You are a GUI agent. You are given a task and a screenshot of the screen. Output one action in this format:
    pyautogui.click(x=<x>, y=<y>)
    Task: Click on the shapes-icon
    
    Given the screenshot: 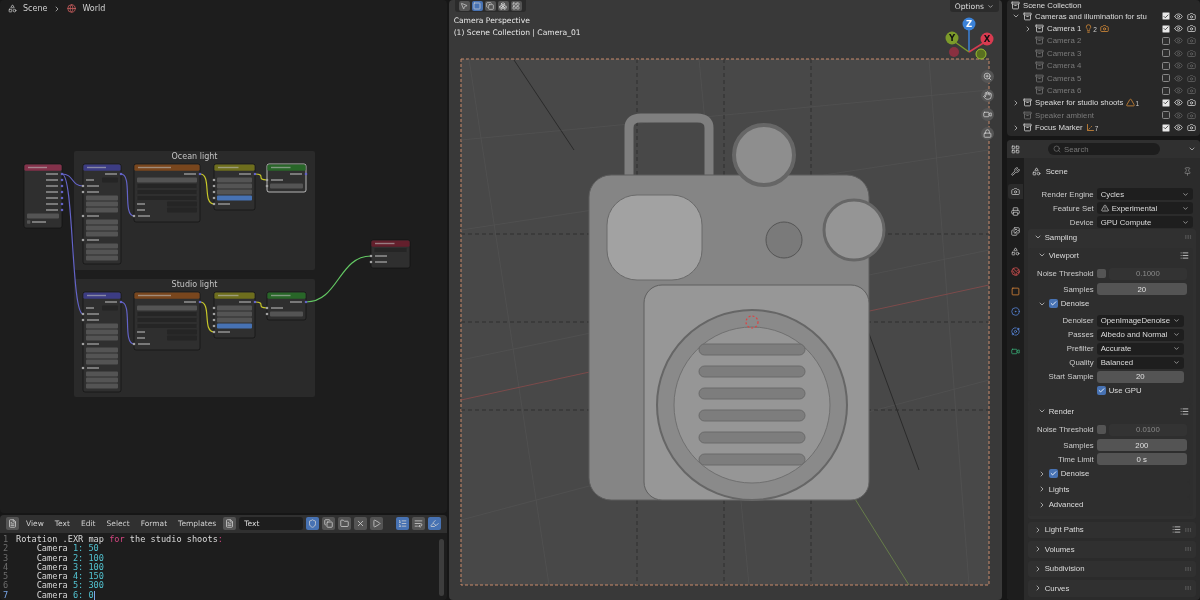 What is the action you would take?
    pyautogui.click(x=12, y=8)
    